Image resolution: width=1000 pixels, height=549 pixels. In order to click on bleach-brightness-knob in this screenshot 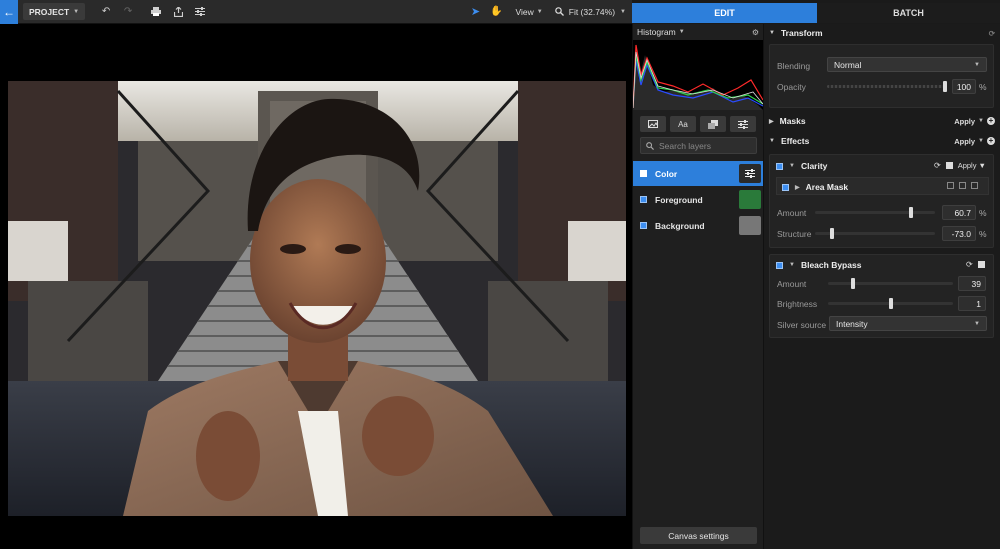, I will do `click(890, 303)`.